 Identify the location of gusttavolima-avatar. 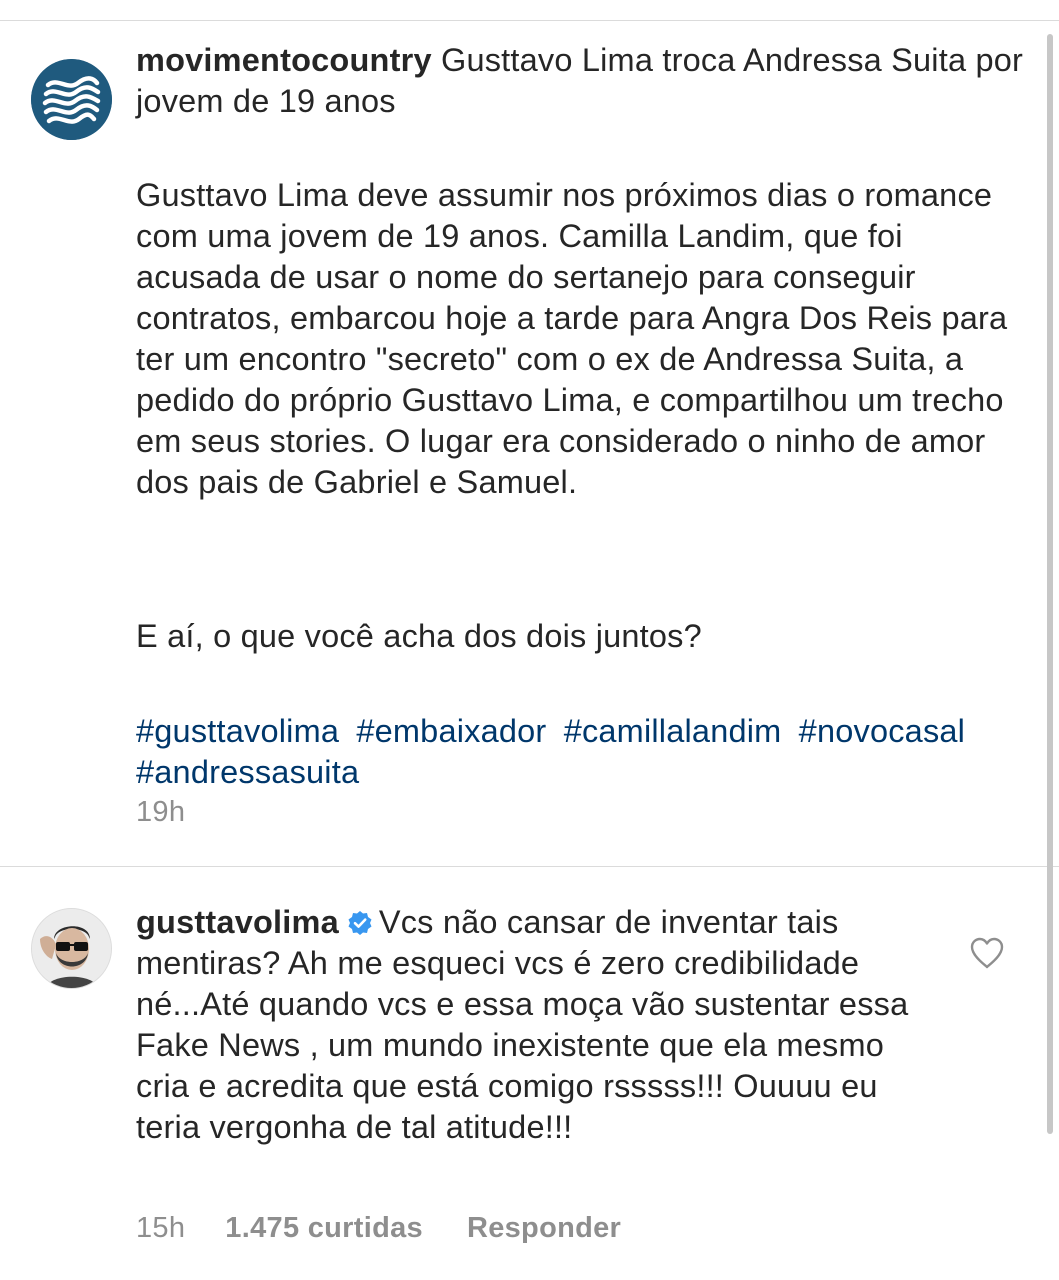
(71, 948).